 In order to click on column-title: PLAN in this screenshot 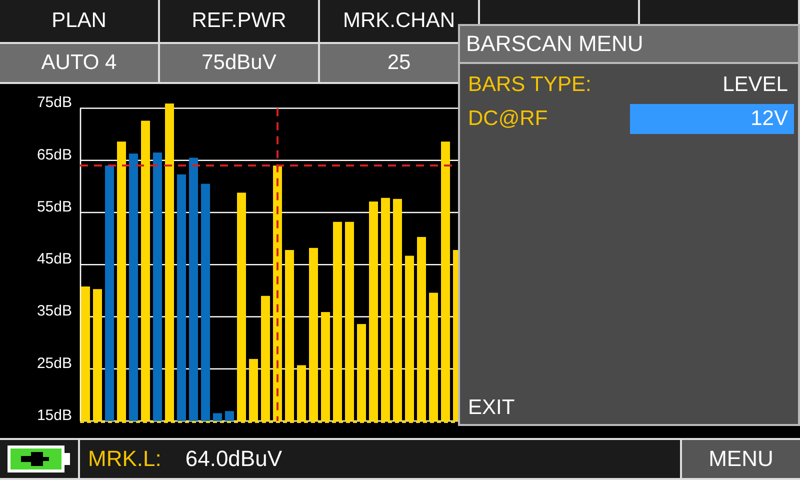, I will do `click(80, 21)`.